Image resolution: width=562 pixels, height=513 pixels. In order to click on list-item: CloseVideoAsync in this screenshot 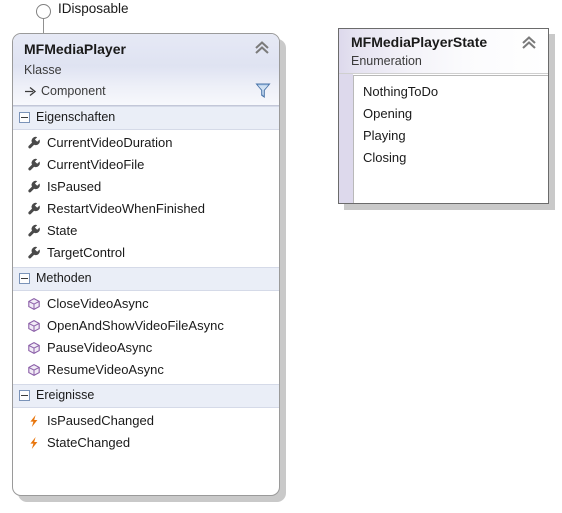, I will do `click(146, 304)`.